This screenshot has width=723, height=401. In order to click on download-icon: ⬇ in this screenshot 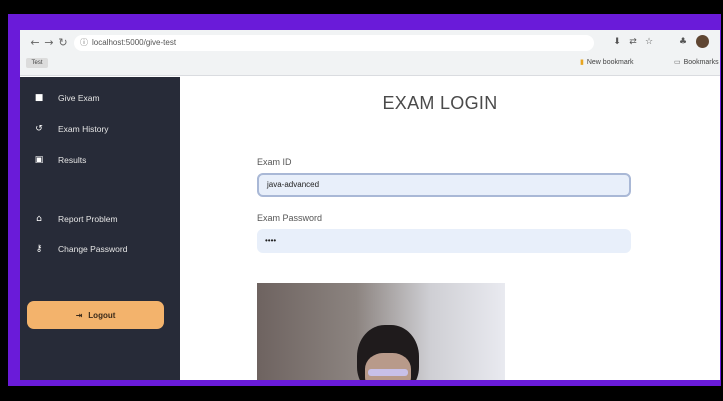, I will do `click(617, 42)`.